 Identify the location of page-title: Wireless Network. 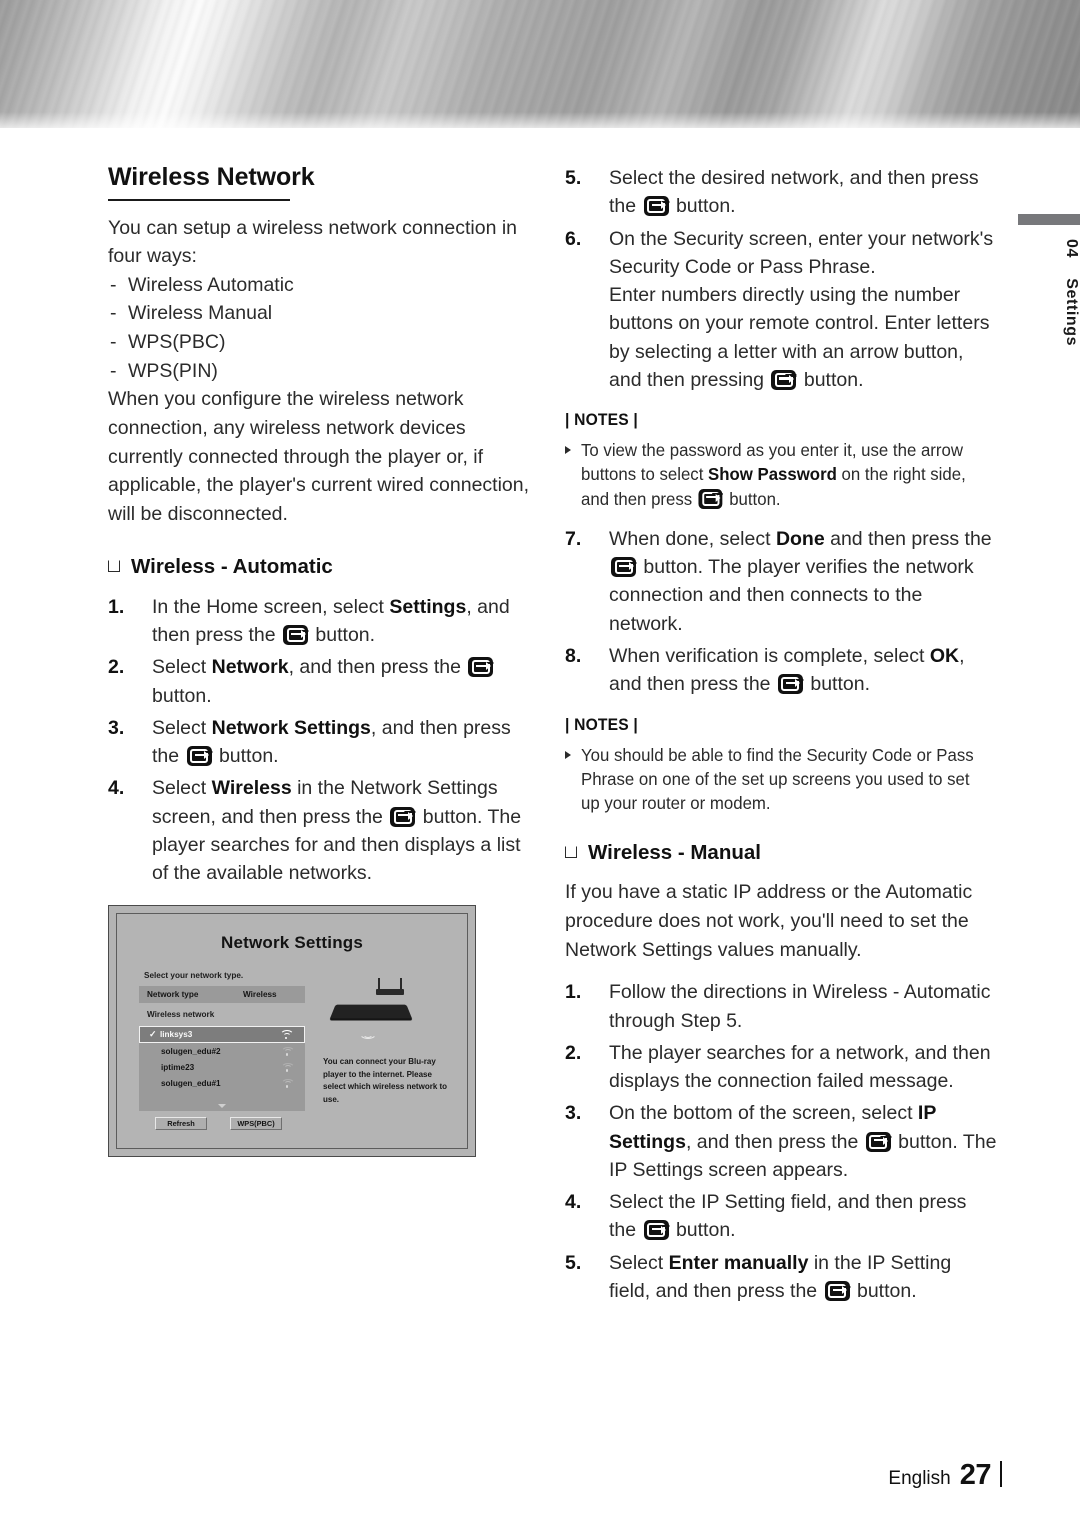
(211, 177).